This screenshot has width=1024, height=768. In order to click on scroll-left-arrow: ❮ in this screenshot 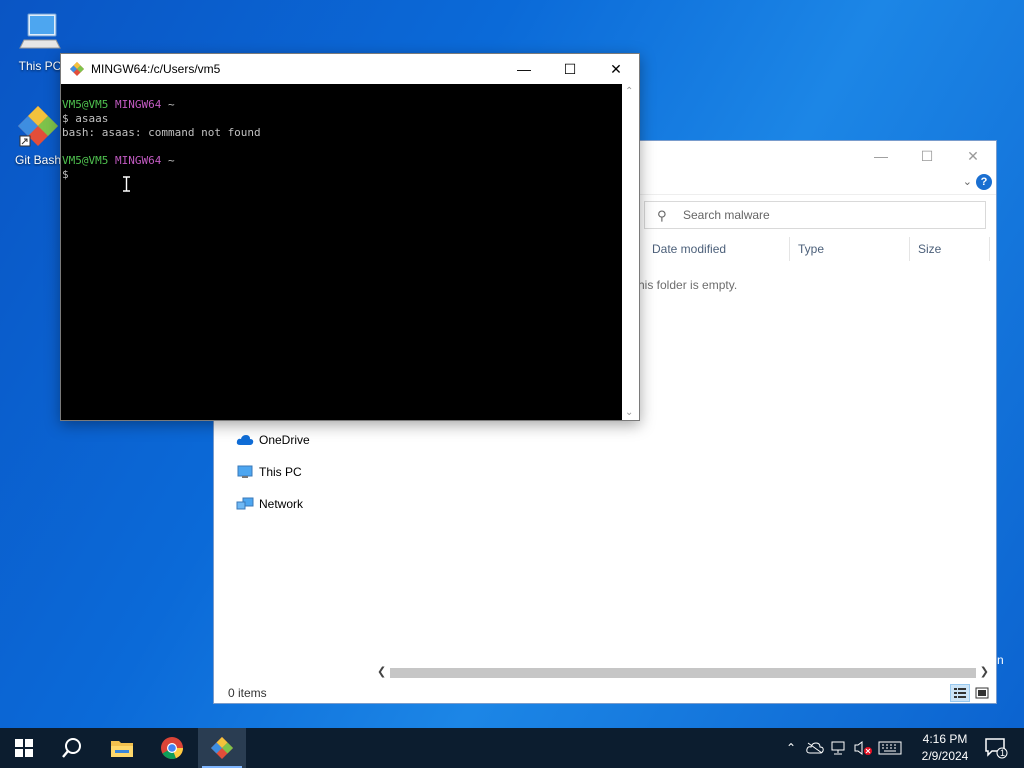, I will do `click(381, 671)`.